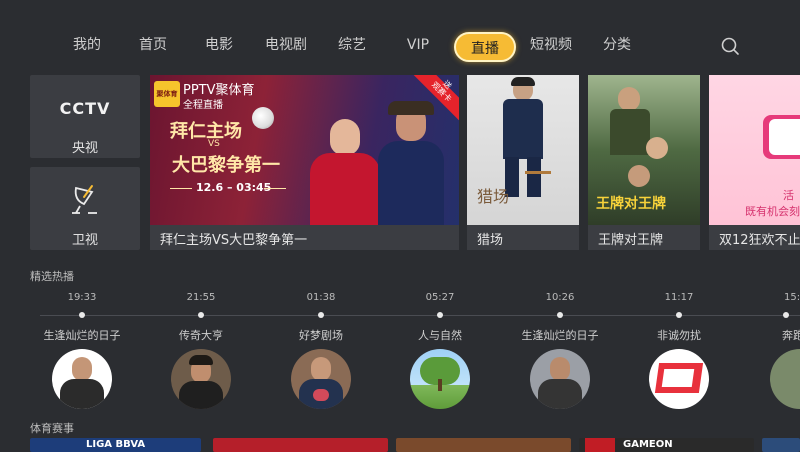 This screenshot has height=452, width=800. Describe the element at coordinates (523, 150) in the screenshot. I see `poster-liechang: 猎场` at that location.